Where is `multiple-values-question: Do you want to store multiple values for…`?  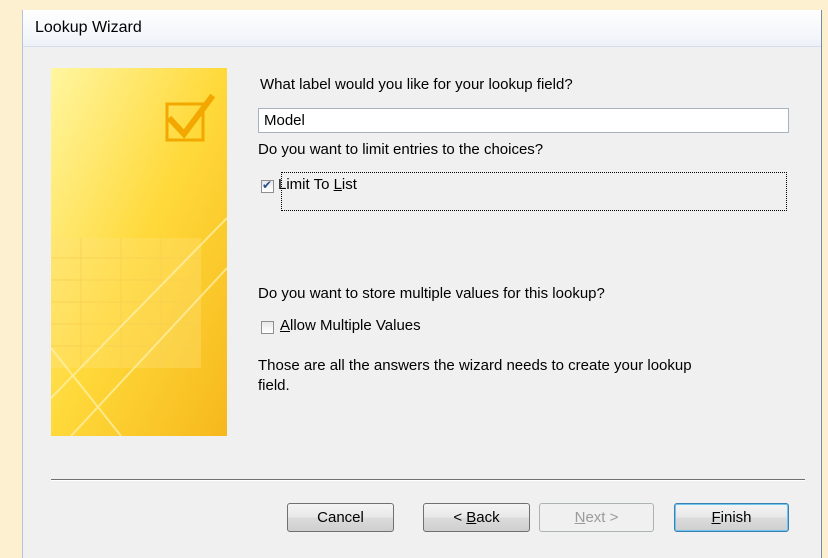 multiple-values-question: Do you want to store multiple values for… is located at coordinates (431, 293).